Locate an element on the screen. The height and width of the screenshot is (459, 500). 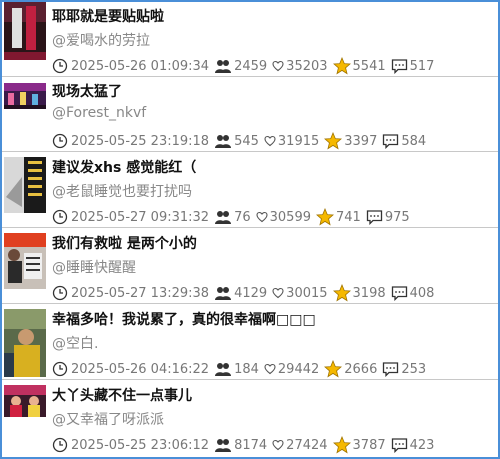
post-comments: 584 is located at coordinates (414, 141).